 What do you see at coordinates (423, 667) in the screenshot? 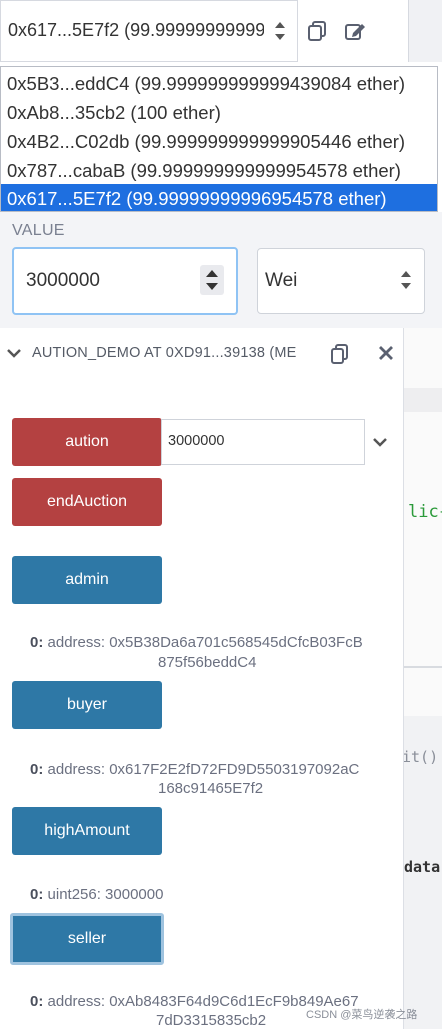
I see `editor-divider` at bounding box center [423, 667].